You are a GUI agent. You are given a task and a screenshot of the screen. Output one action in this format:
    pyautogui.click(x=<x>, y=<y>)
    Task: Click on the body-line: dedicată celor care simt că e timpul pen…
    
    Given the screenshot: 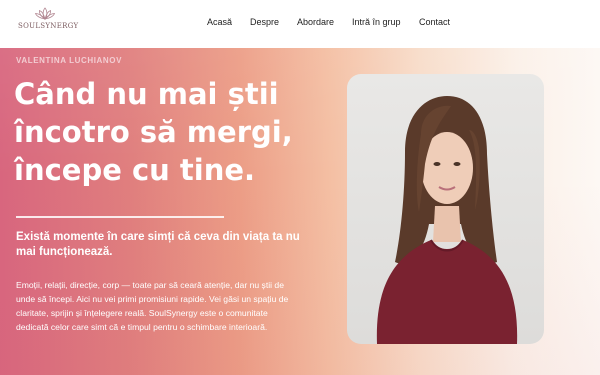 What is the action you would take?
    pyautogui.click(x=142, y=327)
    